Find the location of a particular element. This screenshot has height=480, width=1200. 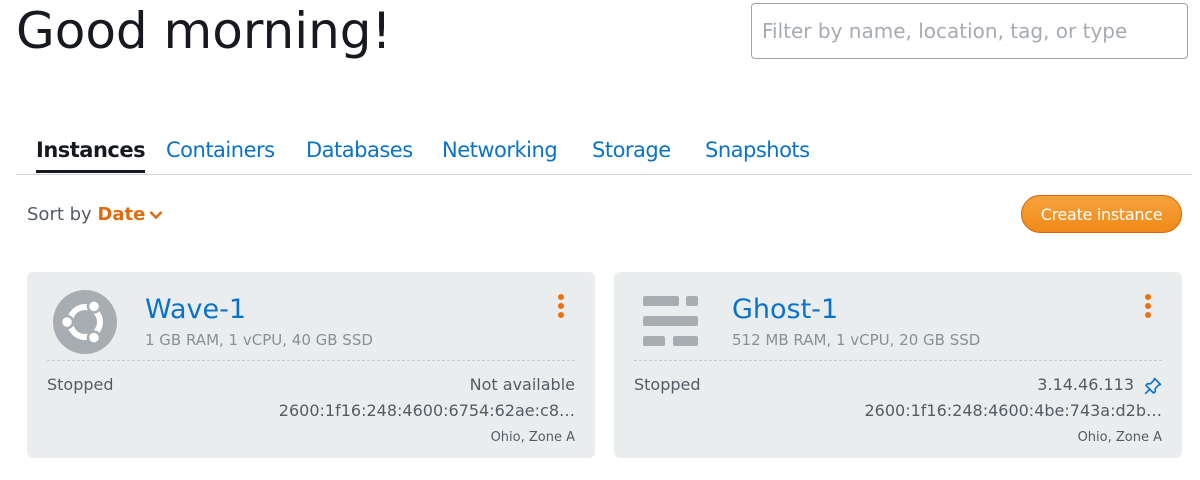

sort-dropdown: Date is located at coordinates (130, 214).